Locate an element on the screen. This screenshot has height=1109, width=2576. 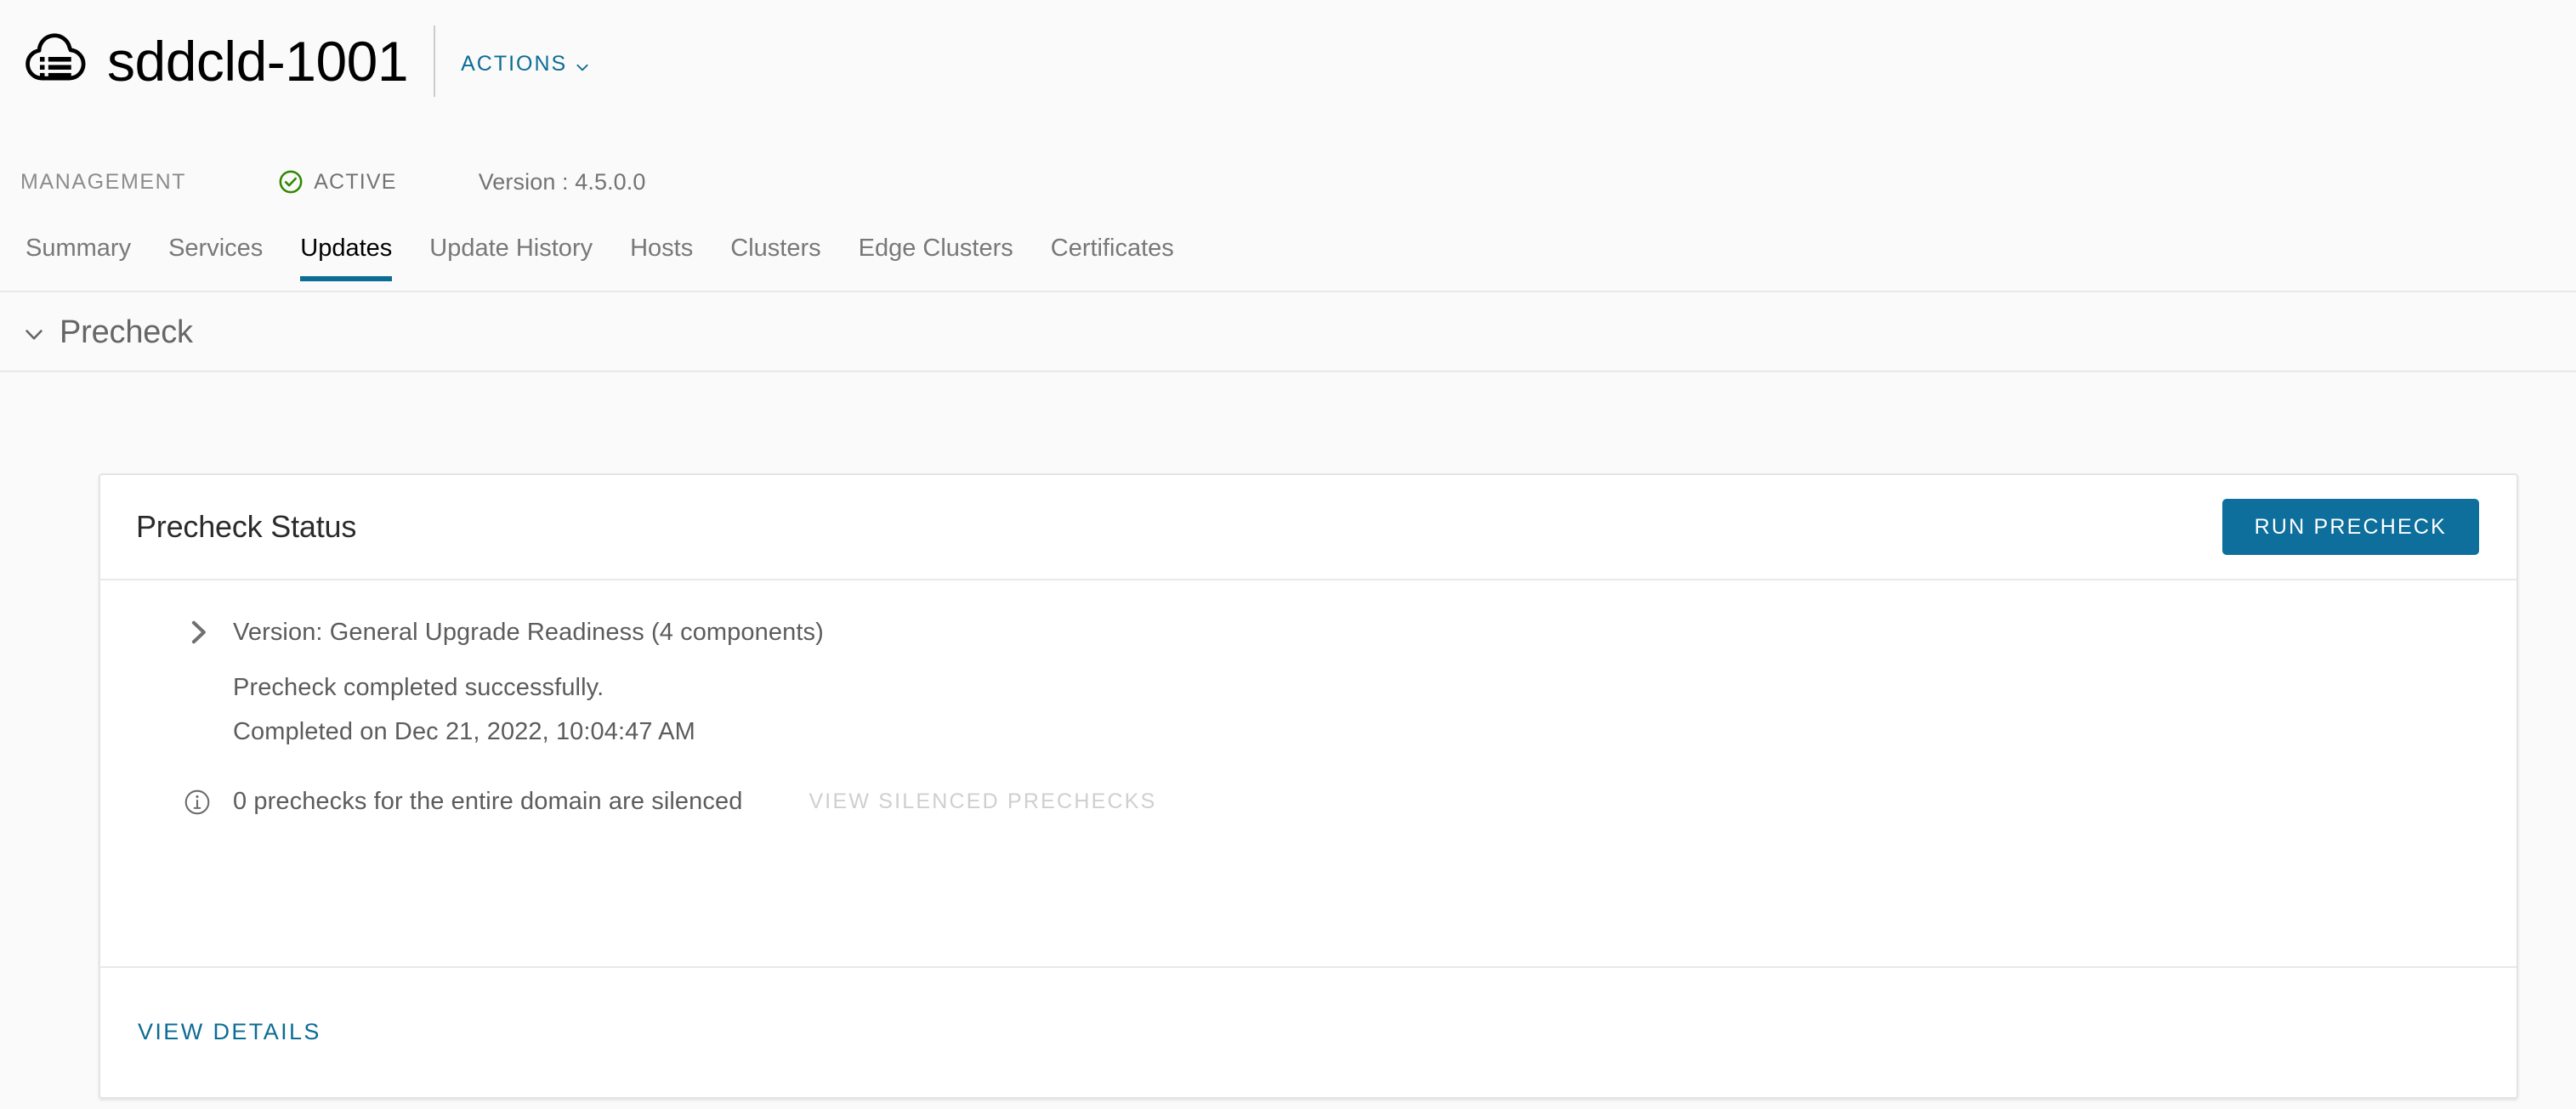
header-divider is located at coordinates (435, 61).